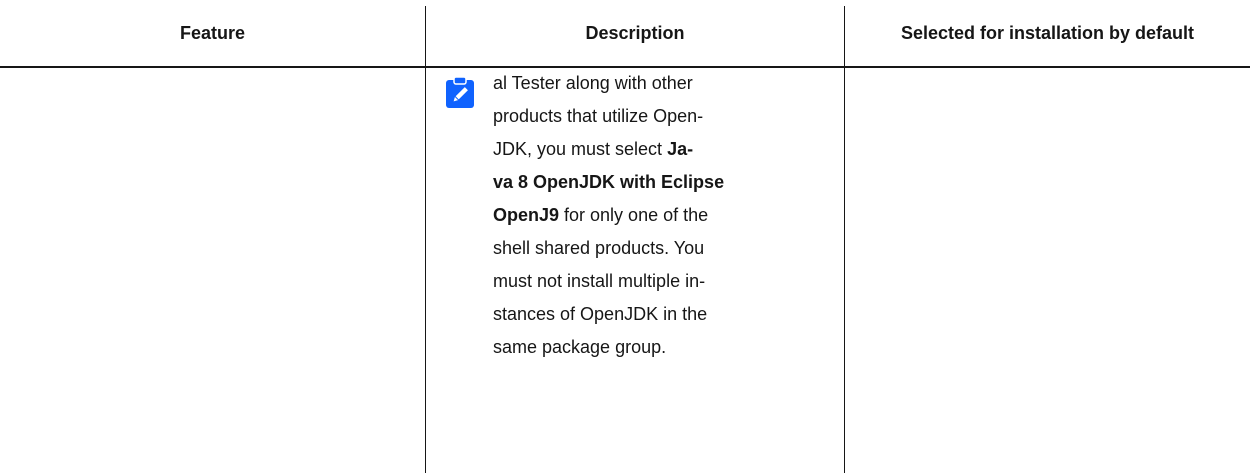 The image size is (1250, 473). Describe the element at coordinates (635, 32) in the screenshot. I see `column-header-description: Description` at that location.